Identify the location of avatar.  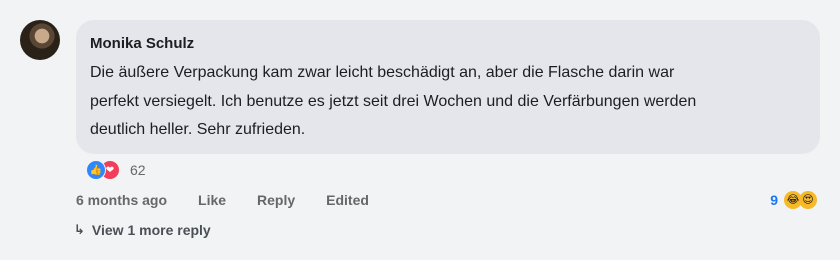
(40, 40).